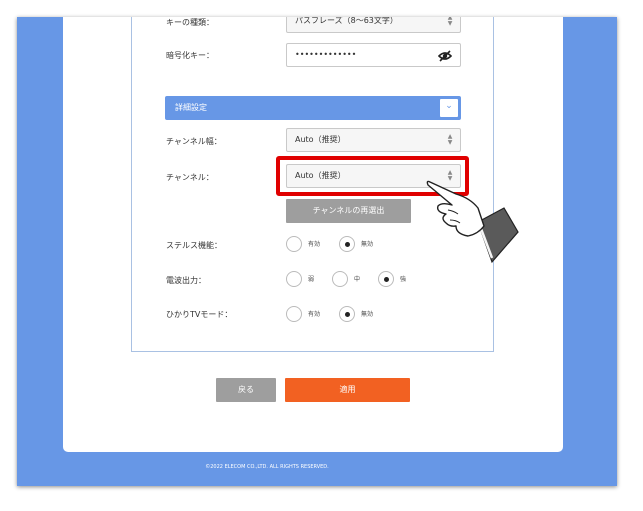 The image size is (643, 511). What do you see at coordinates (313, 108) in the screenshot?
I see `detail-settings-bar: 詳細設定 ⌄` at bounding box center [313, 108].